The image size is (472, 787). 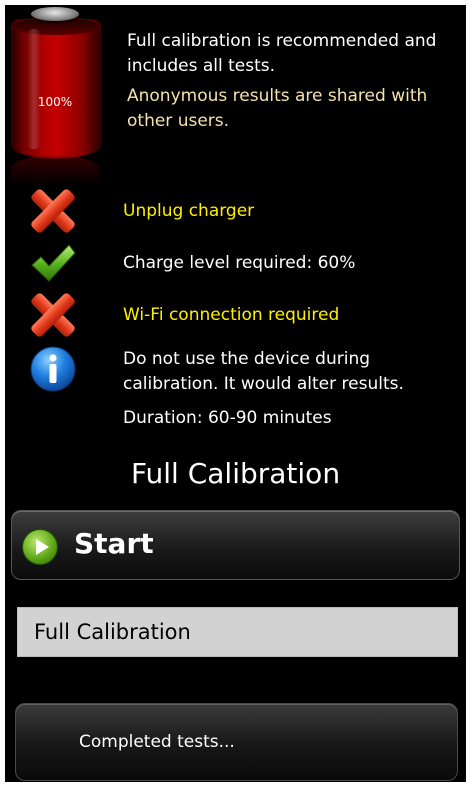 What do you see at coordinates (231, 315) in the screenshot?
I see `requirement-text: Wi-Fi connection required` at bounding box center [231, 315].